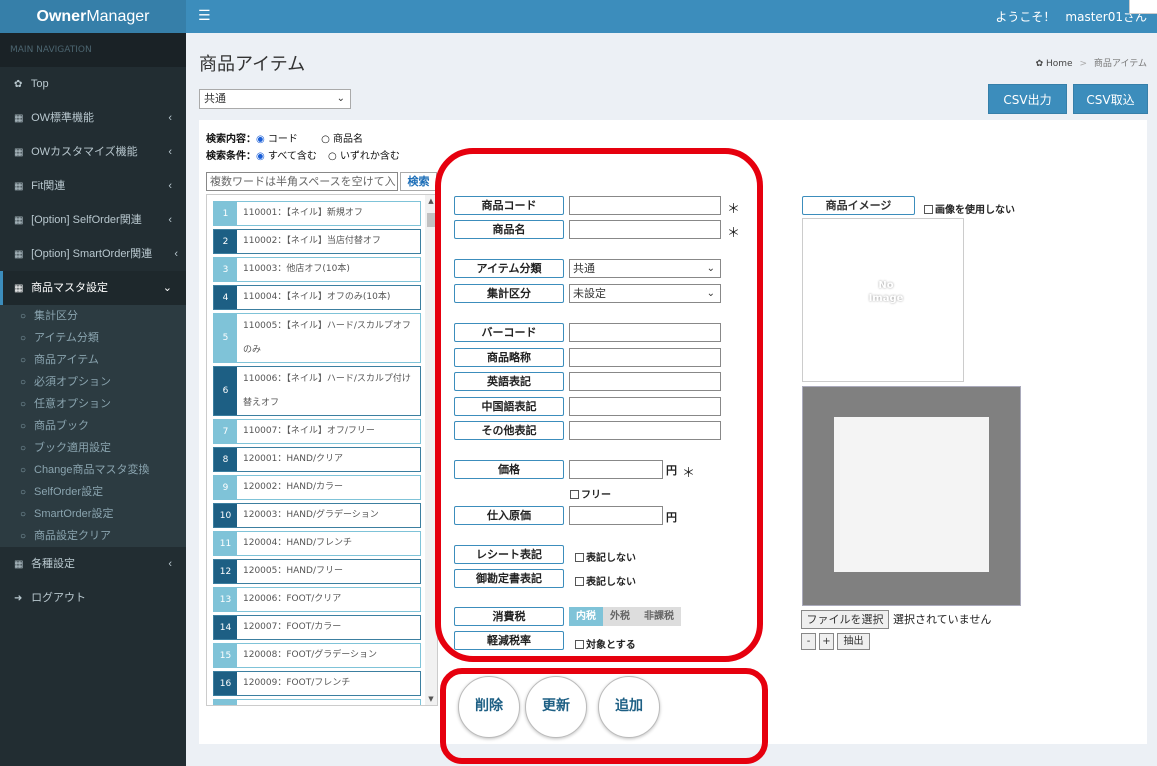 Image resolution: width=1157 pixels, height=766 pixels. What do you see at coordinates (261, 403) in the screenshot?
I see `list-item-text-line: 替えオフ` at bounding box center [261, 403].